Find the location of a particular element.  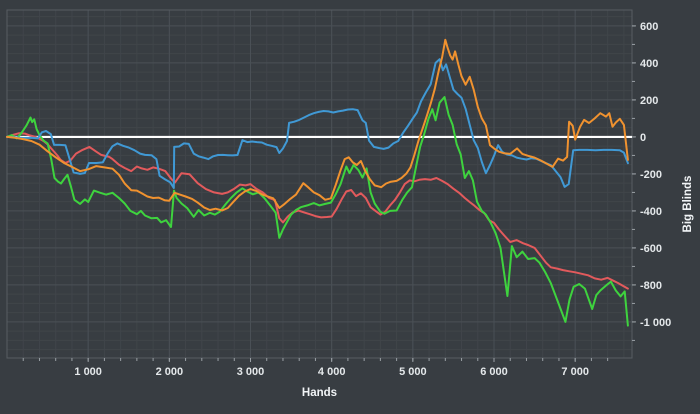

y-tick-label: 0 is located at coordinates (643, 138).